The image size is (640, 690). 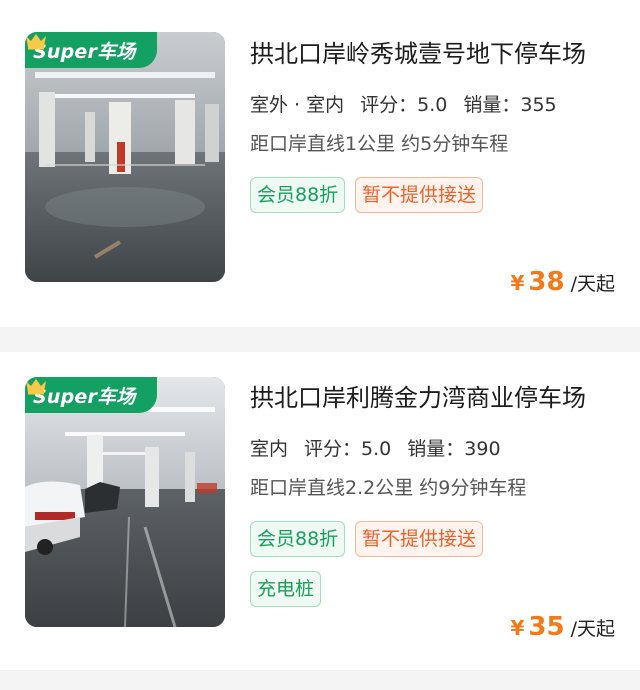 I want to click on price-value: 38, so click(x=546, y=282).